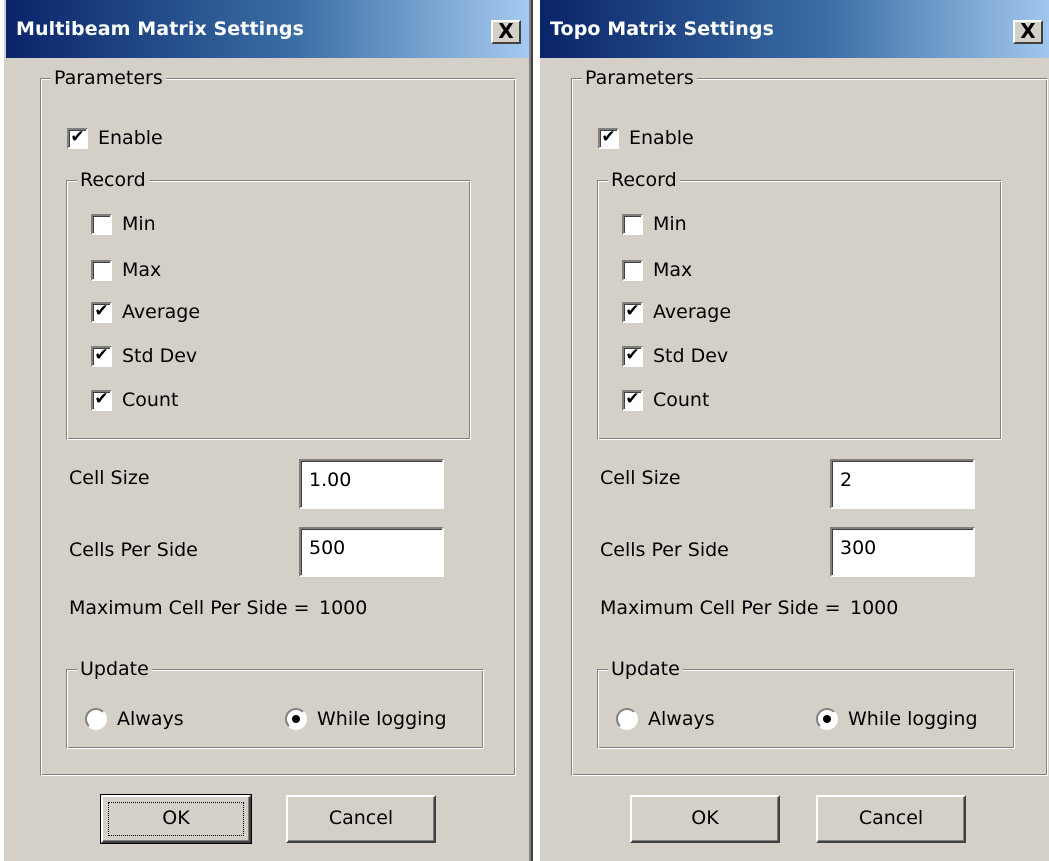 Image resolution: width=1049 pixels, height=861 pixels. I want to click on dialog-title: Multibeam Matrix Settings, so click(160, 29).